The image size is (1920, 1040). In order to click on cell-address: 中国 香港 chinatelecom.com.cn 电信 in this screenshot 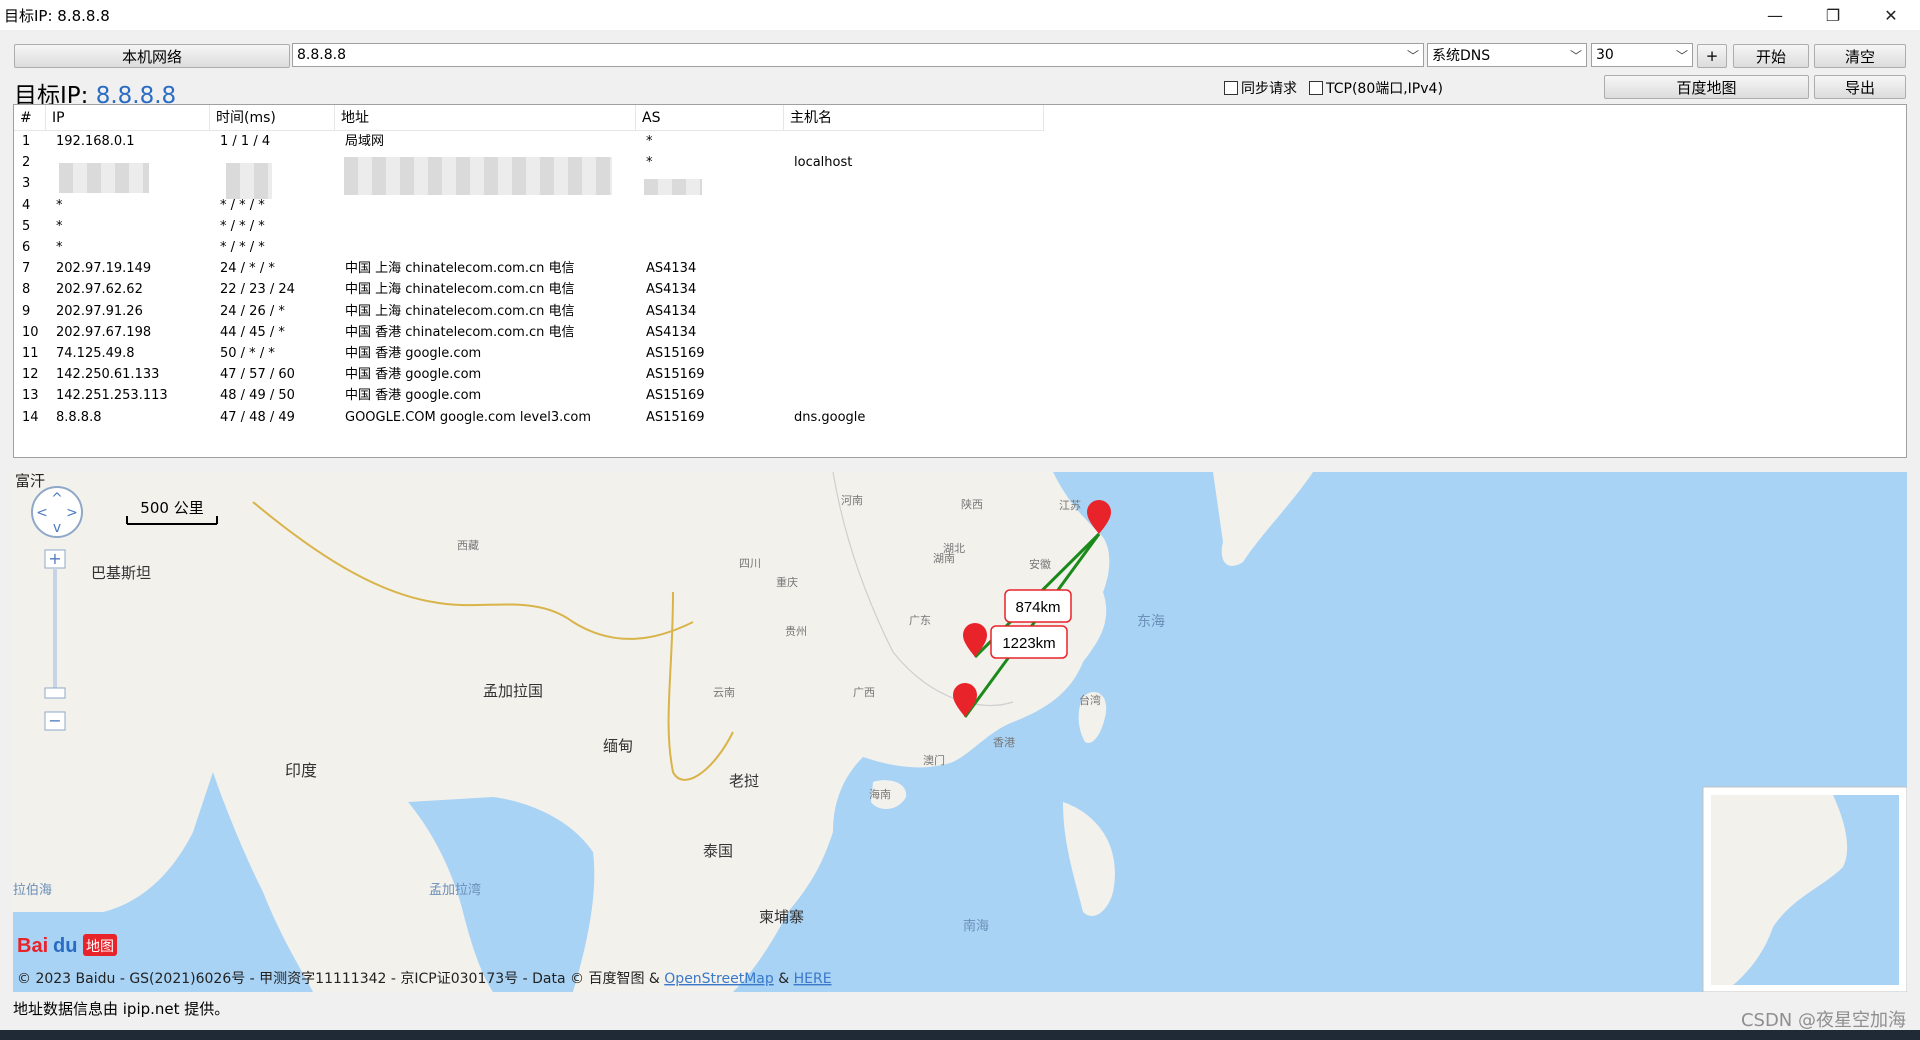, I will do `click(460, 332)`.